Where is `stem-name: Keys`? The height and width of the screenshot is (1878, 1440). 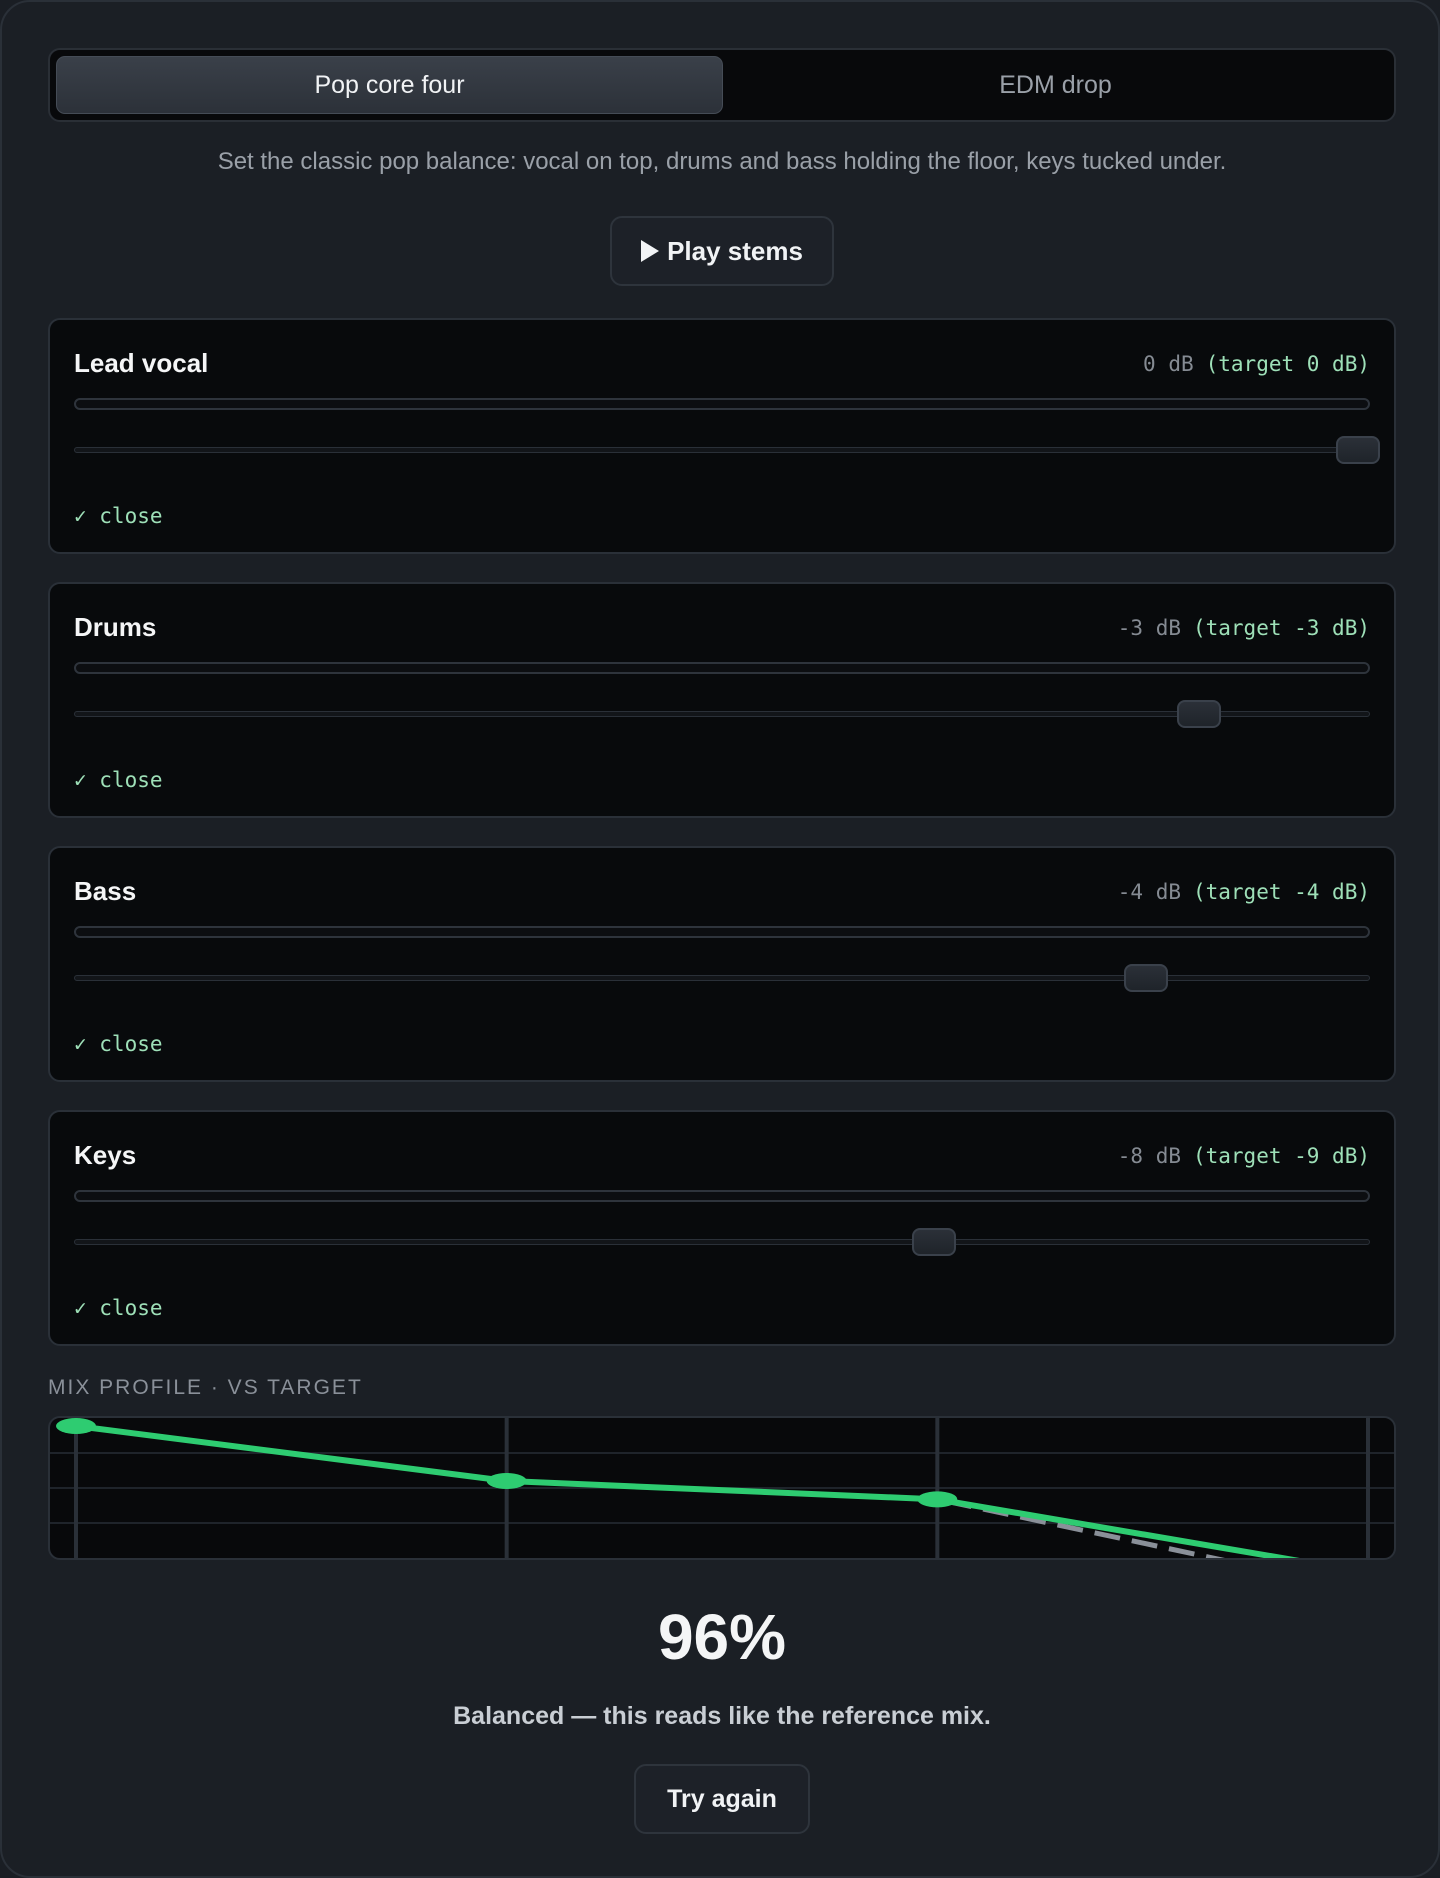 stem-name: Keys is located at coordinates (105, 1155).